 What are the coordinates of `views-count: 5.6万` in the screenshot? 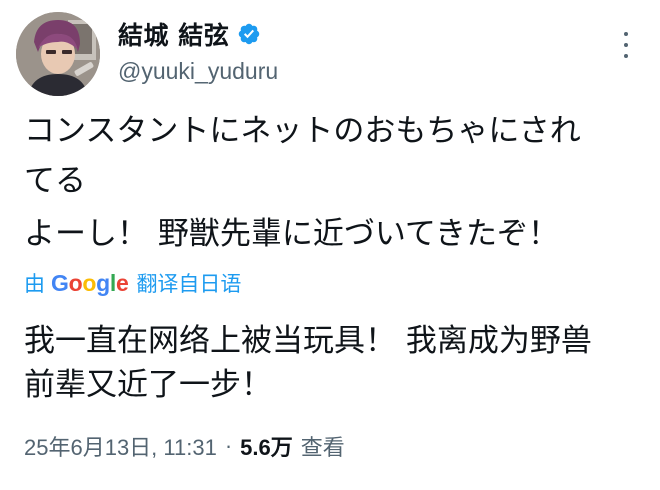 It's located at (266, 447).